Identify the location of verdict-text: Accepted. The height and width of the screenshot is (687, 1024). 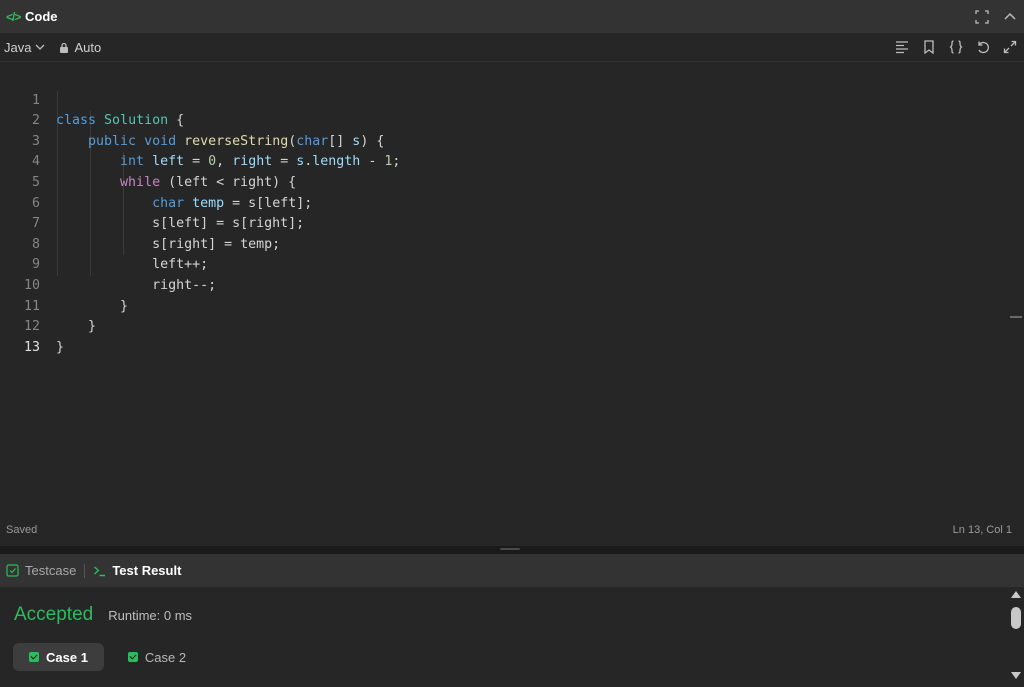
(54, 614).